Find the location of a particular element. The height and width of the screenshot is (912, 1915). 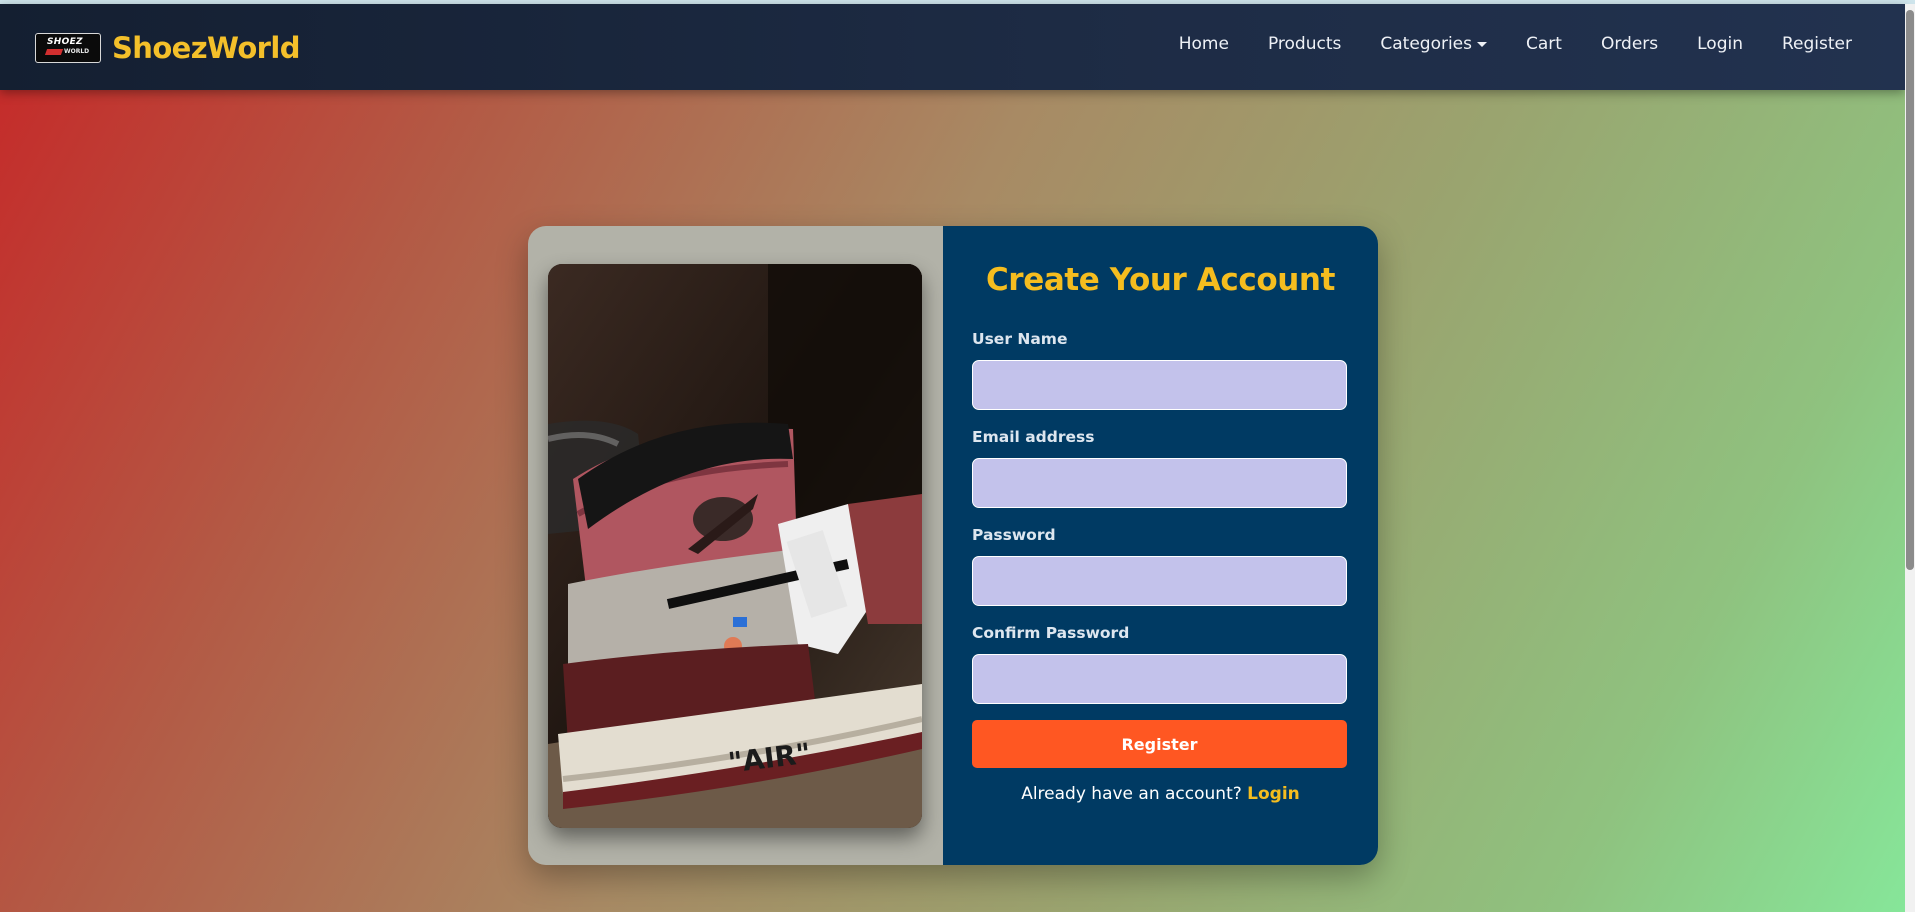

login-prompt-text: Already have an account? is located at coordinates (1131, 794).